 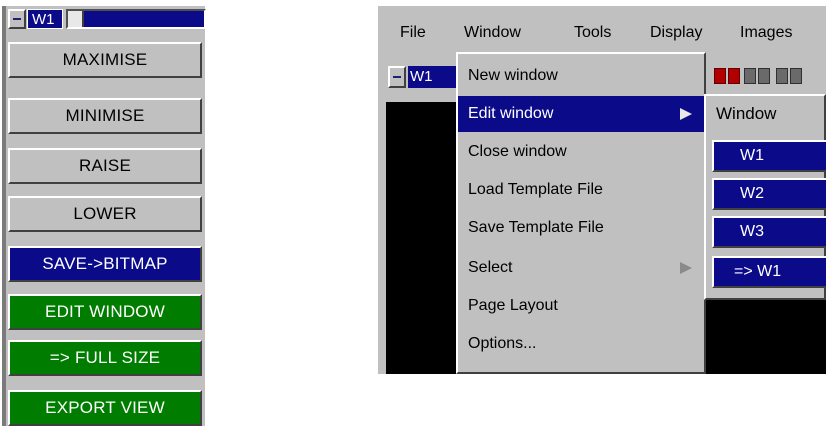 I want to click on menu-item-label: Edit window, so click(x=511, y=113).